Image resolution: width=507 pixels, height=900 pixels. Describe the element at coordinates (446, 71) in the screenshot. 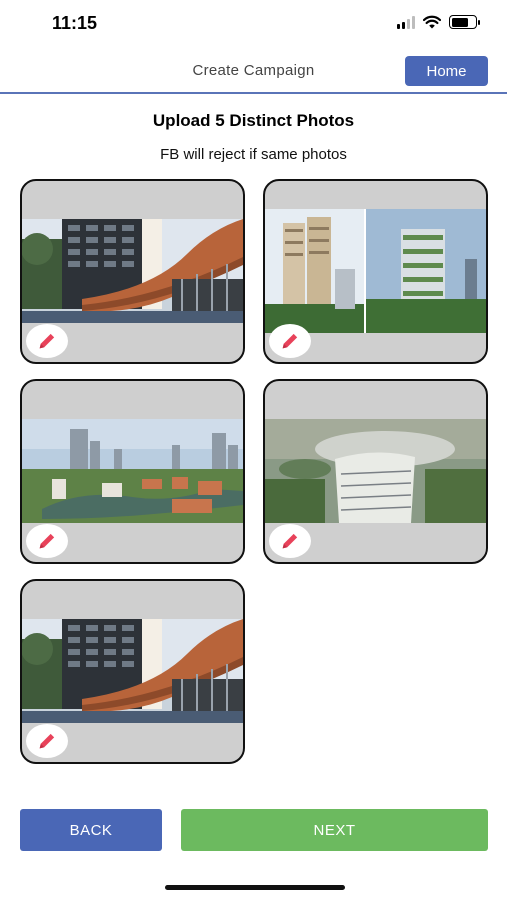

I see `home-button: Home` at that location.